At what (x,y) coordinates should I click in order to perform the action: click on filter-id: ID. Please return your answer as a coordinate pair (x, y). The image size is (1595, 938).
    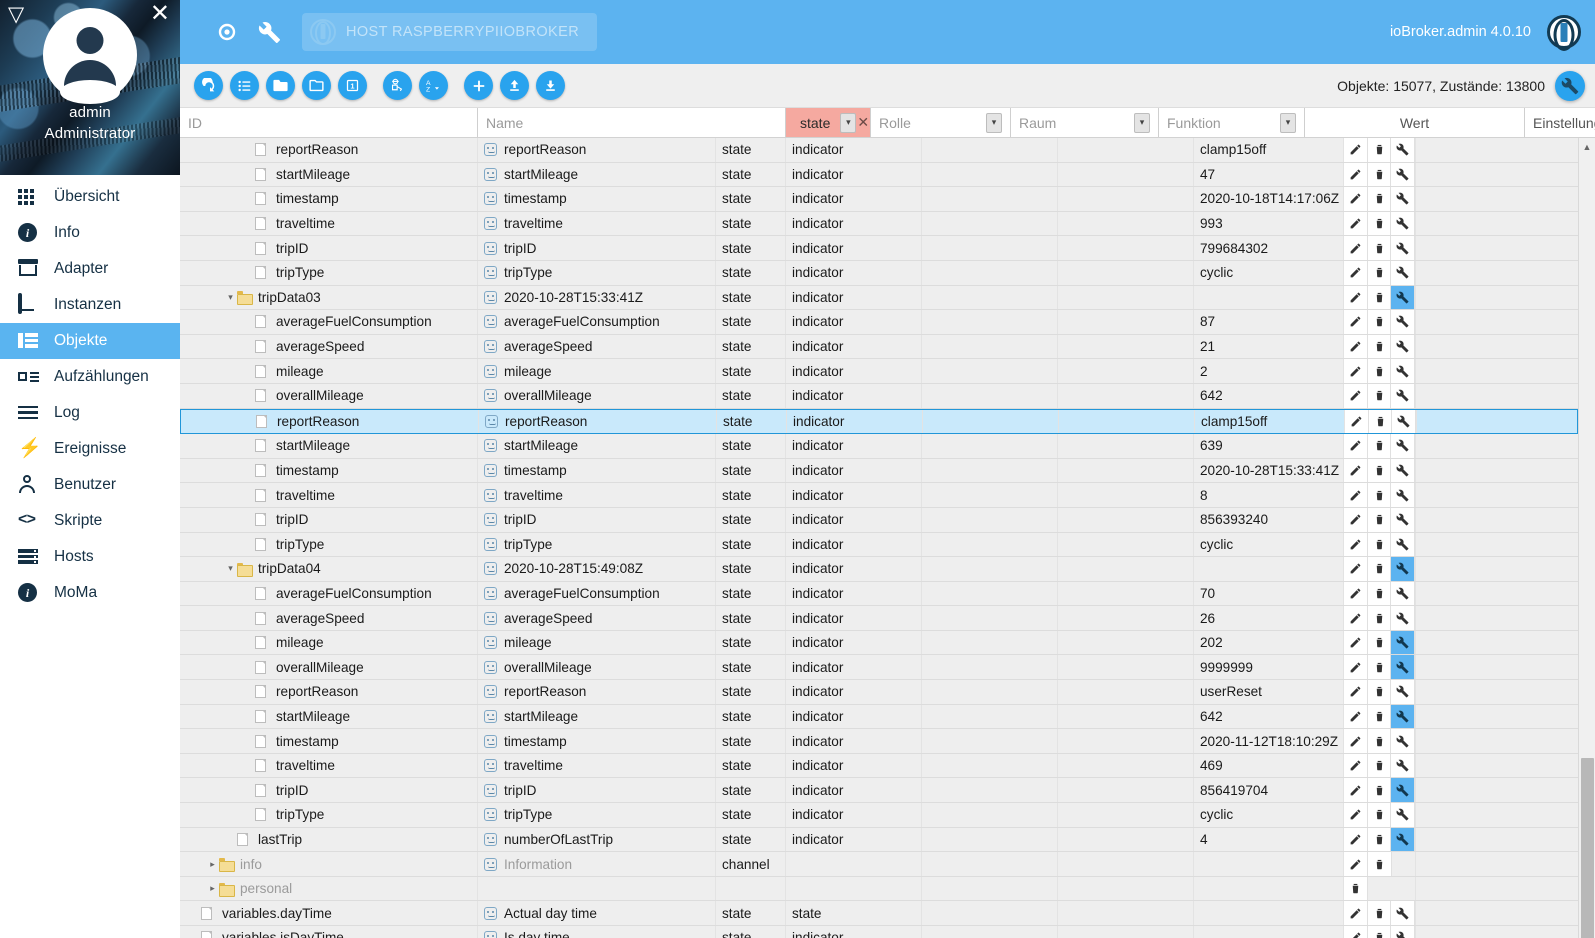
    Looking at the image, I should click on (329, 122).